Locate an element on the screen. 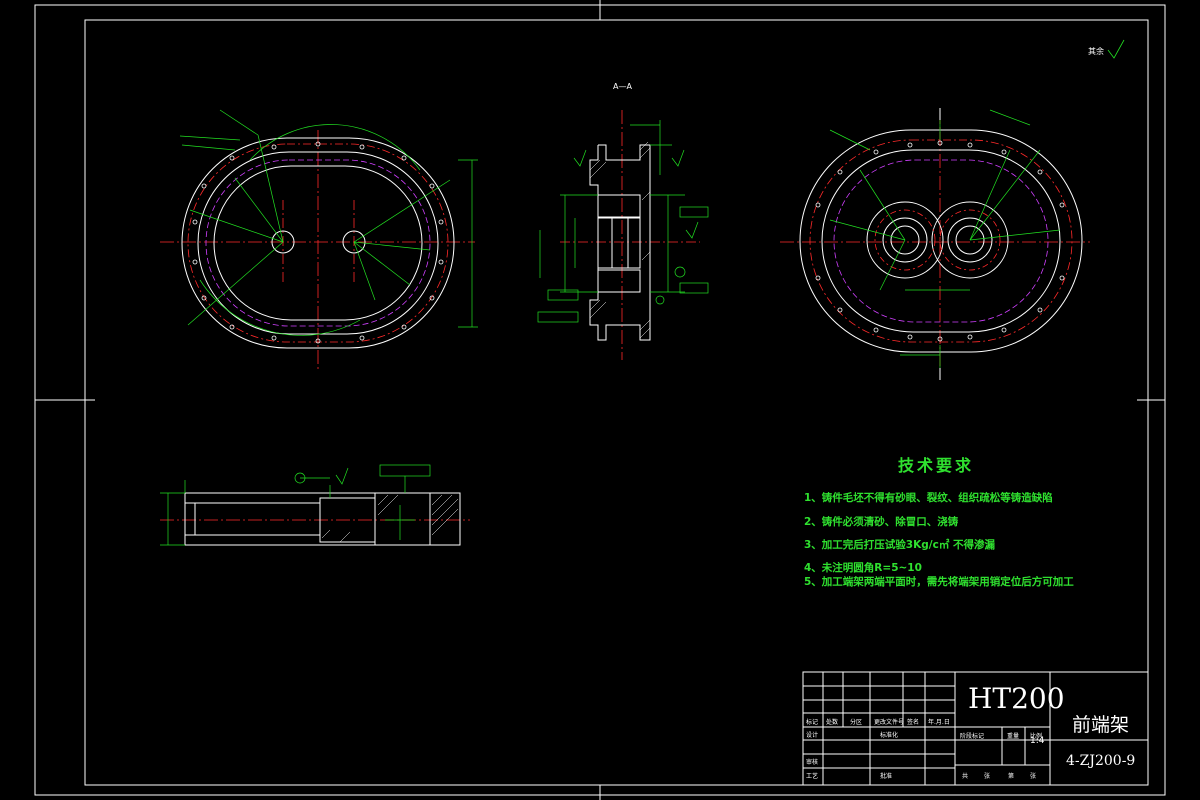  stage-label: 阶段标记 is located at coordinates (972, 736).